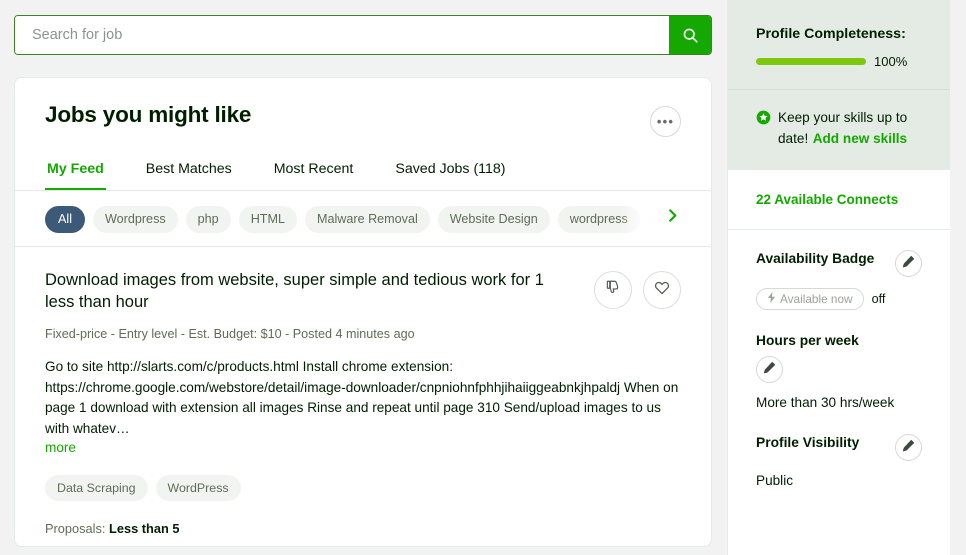  What do you see at coordinates (831, 34) in the screenshot?
I see `profile-completeness-label: Profile Completeness:` at bounding box center [831, 34].